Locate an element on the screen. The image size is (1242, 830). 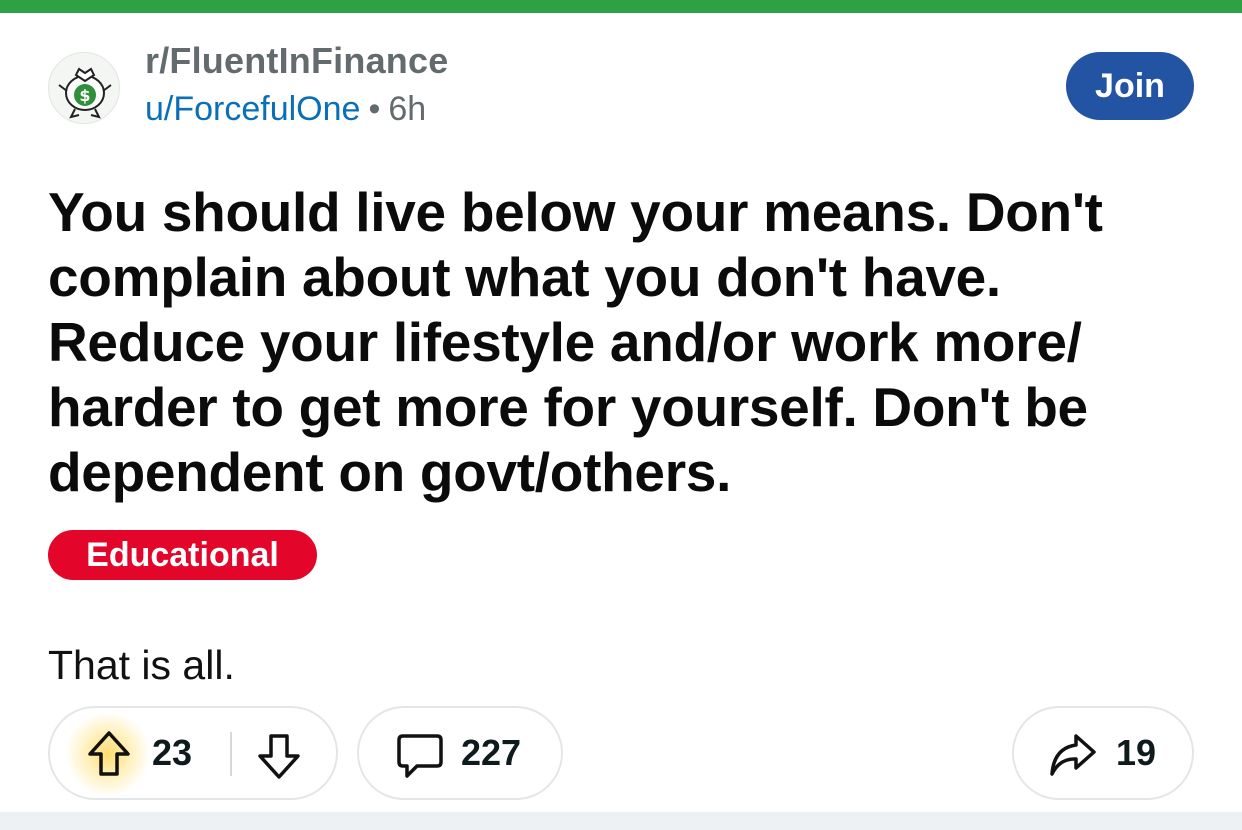
share-count: 19 is located at coordinates (1136, 752).